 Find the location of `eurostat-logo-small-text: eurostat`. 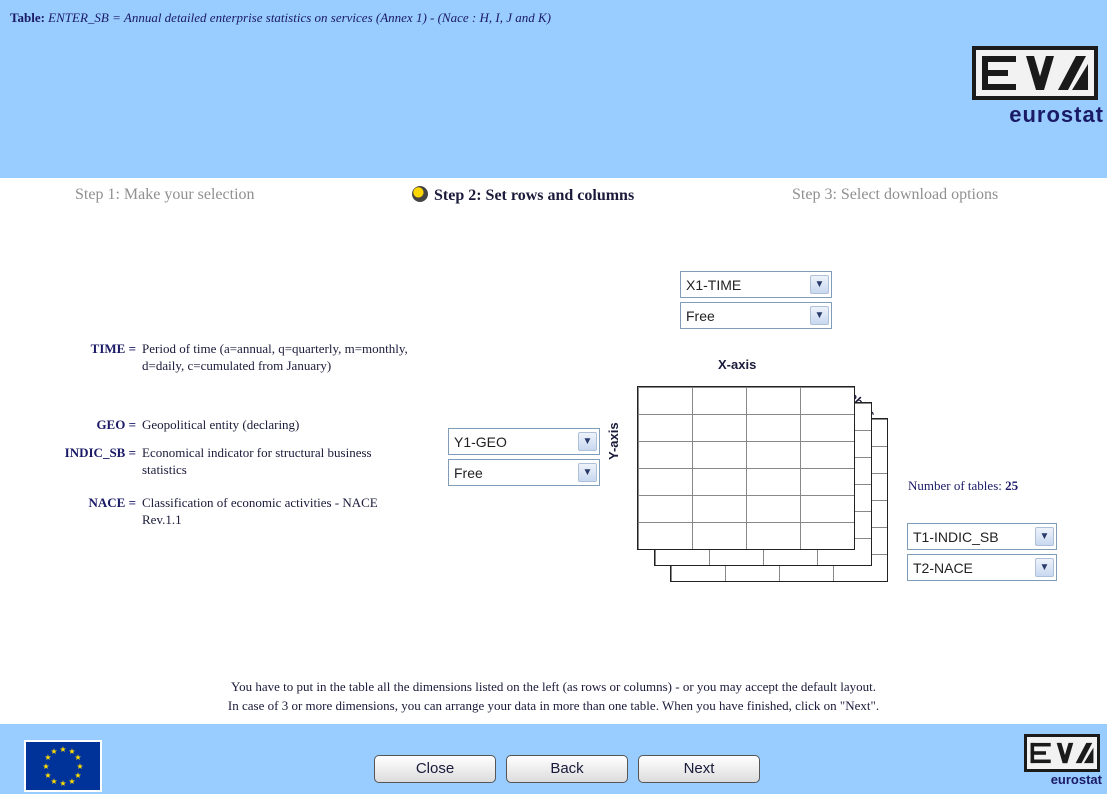

eurostat-logo-small-text: eurostat is located at coordinates (1076, 779).